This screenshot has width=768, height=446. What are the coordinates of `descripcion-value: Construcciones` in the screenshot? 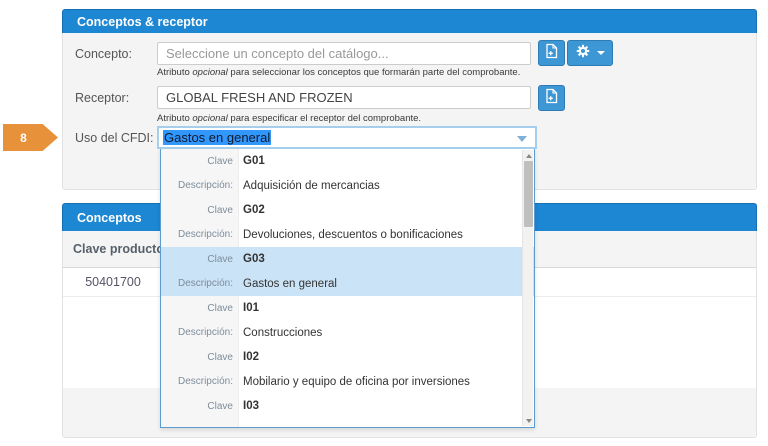 It's located at (283, 332).